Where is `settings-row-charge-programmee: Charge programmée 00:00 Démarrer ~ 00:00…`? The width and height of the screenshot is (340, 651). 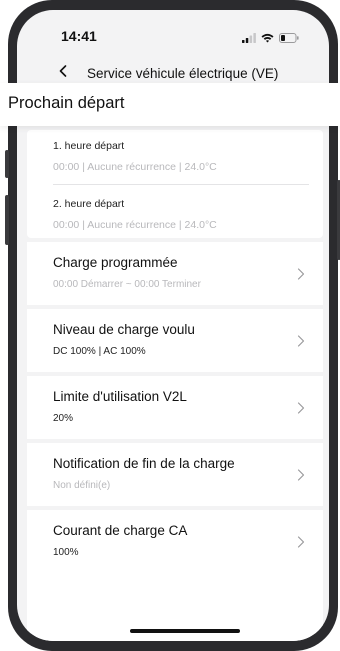
settings-row-charge-programmee: Charge programmée 00:00 Démarrer ~ 00:00… is located at coordinates (175, 273).